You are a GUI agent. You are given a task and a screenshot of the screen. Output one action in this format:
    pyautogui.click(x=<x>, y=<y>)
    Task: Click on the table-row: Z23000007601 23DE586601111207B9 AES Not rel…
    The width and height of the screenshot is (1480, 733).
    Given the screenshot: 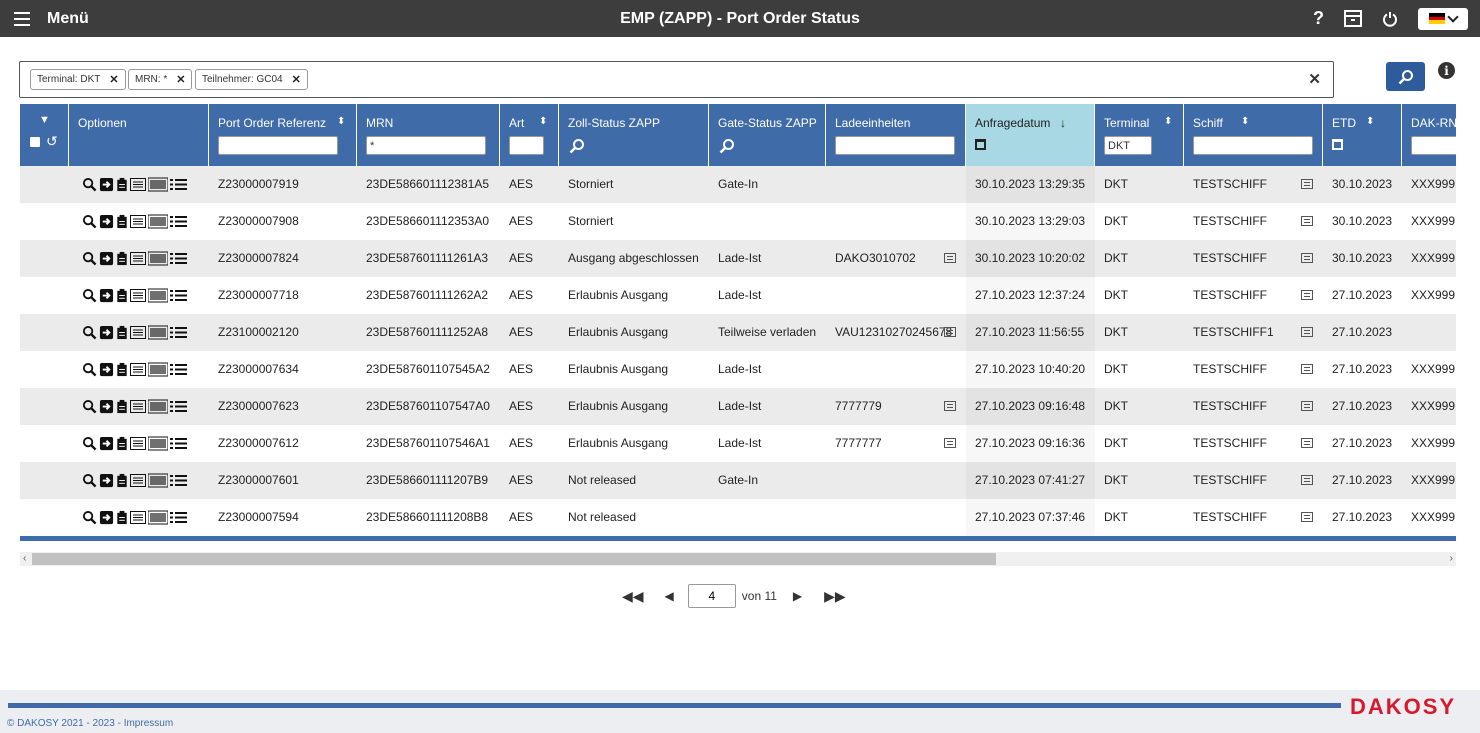 What is the action you would take?
    pyautogui.click(x=738, y=480)
    